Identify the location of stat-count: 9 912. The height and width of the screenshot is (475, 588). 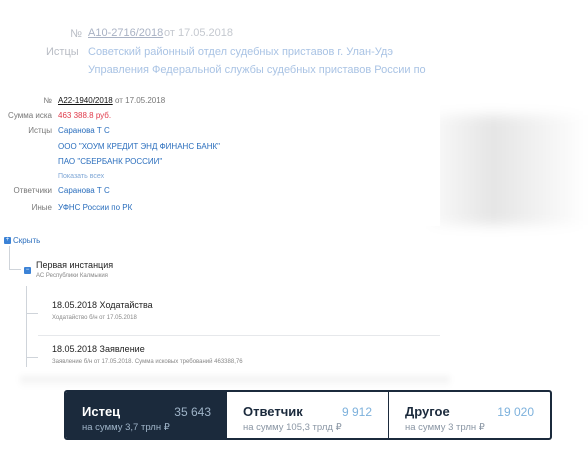
(356, 412).